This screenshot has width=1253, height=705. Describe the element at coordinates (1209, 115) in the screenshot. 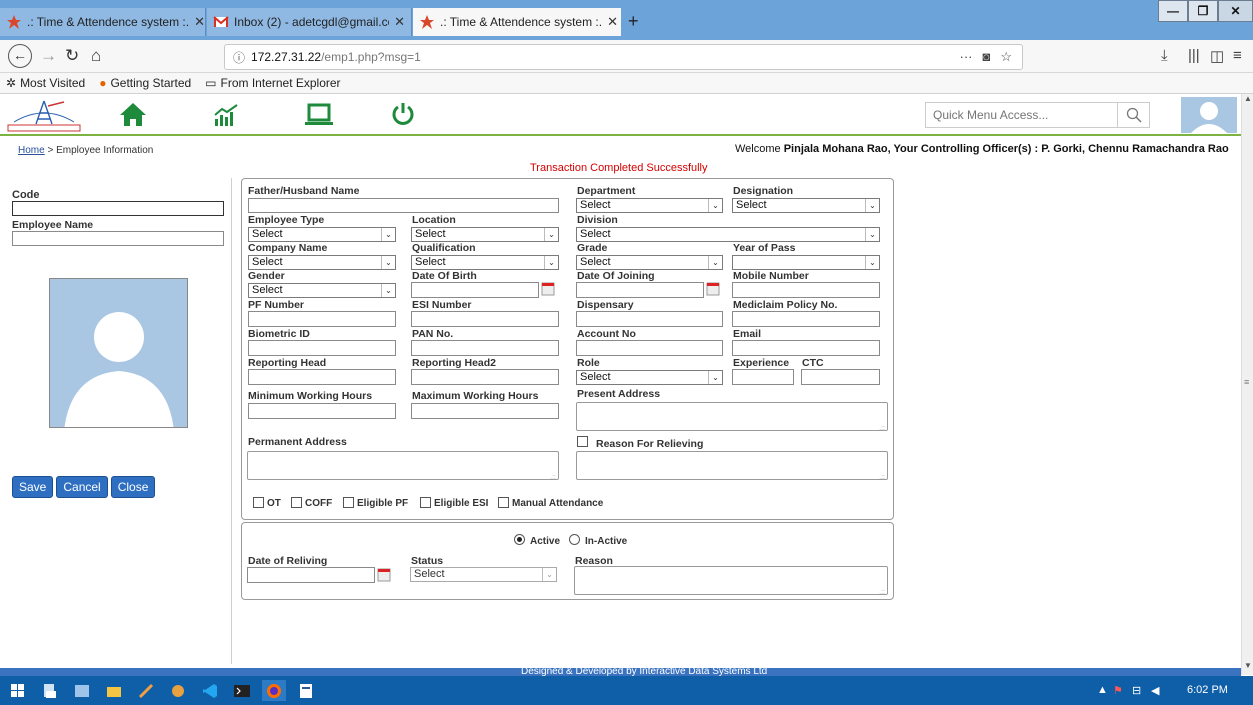

I see `user-avatar` at that location.